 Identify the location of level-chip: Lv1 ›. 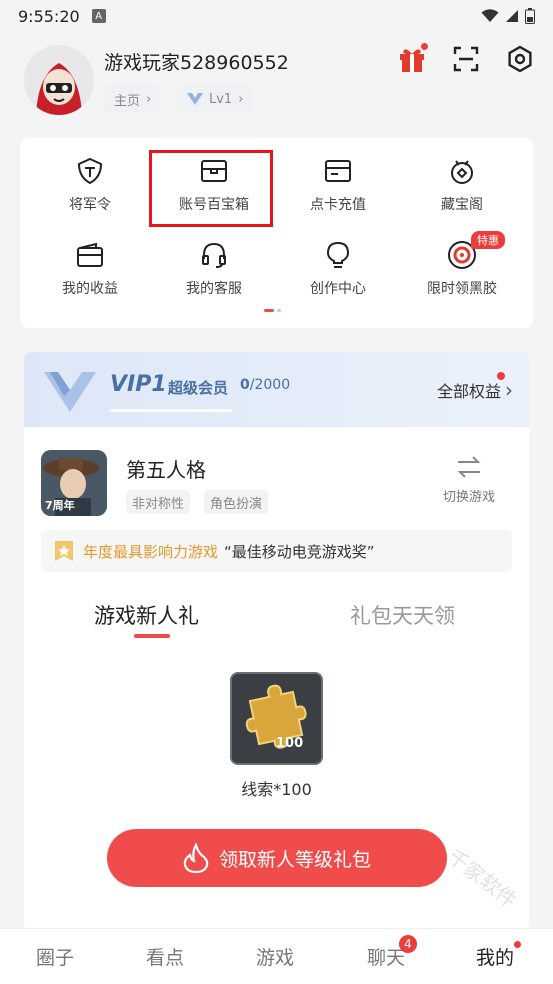
(215, 99).